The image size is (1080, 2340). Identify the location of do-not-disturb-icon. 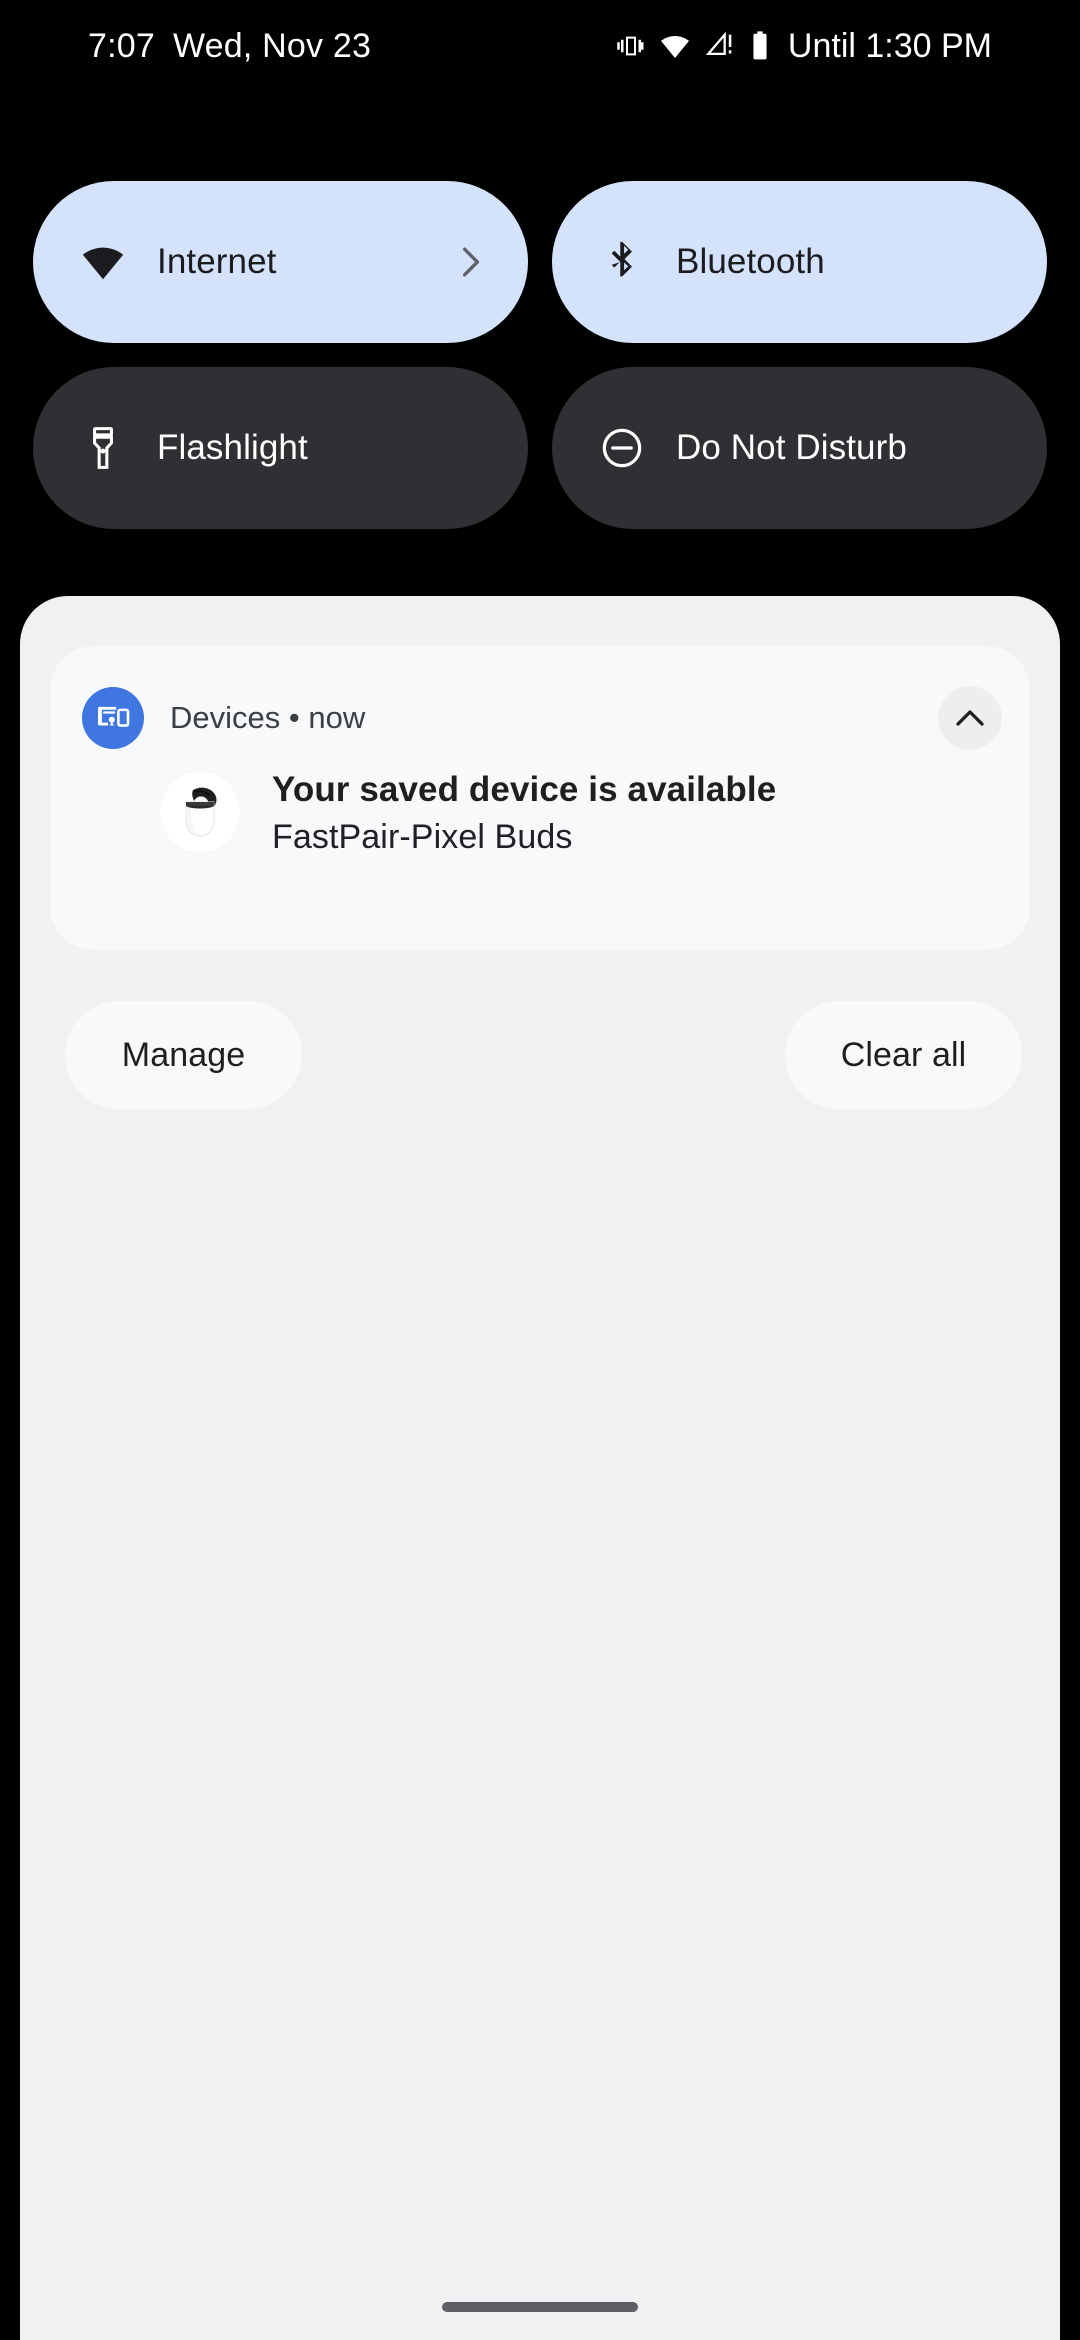
(622, 448).